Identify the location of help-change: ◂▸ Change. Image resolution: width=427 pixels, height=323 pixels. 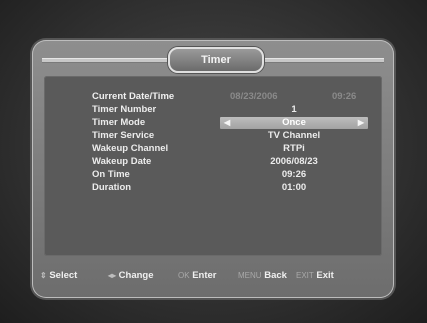
(131, 276).